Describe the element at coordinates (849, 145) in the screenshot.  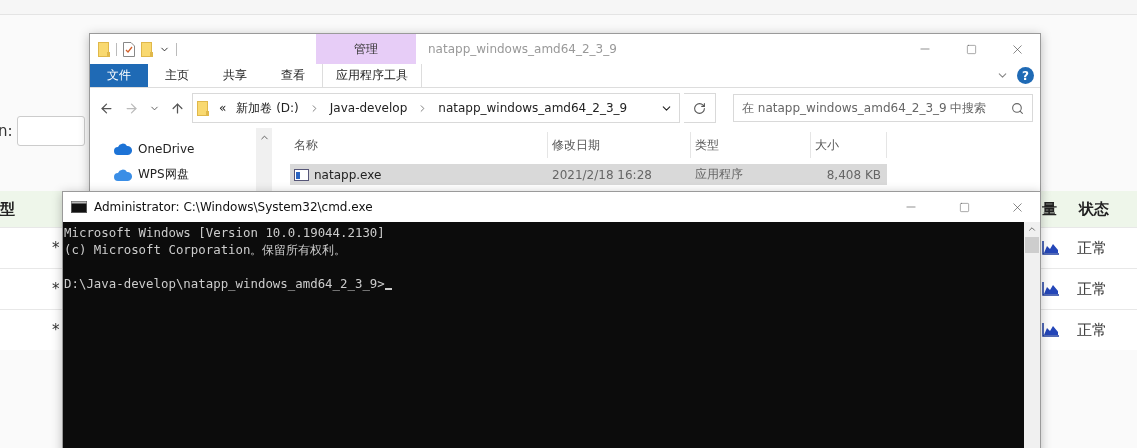
I see `column-header: 大小` at that location.